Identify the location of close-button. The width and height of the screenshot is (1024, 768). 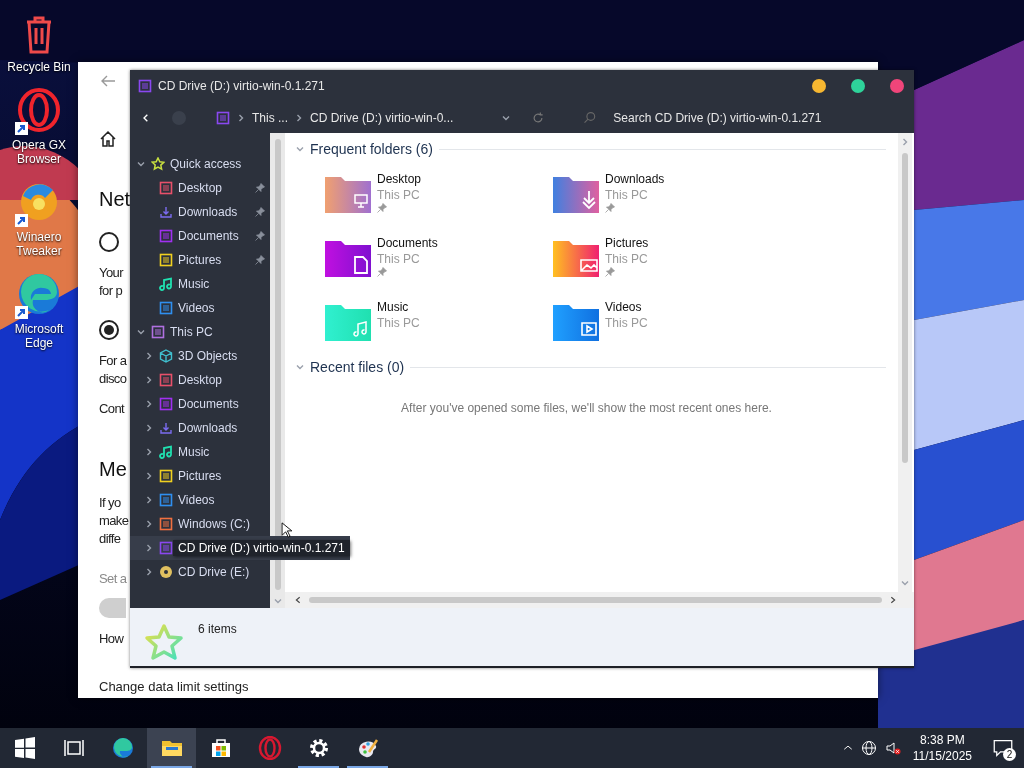
(897, 86).